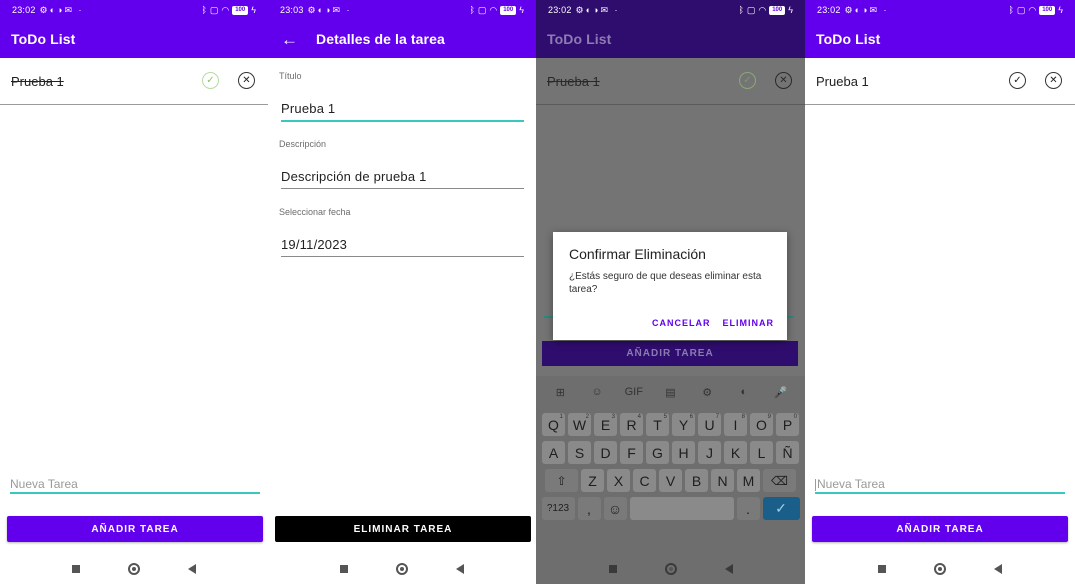  I want to click on key: Q1, so click(553, 424).